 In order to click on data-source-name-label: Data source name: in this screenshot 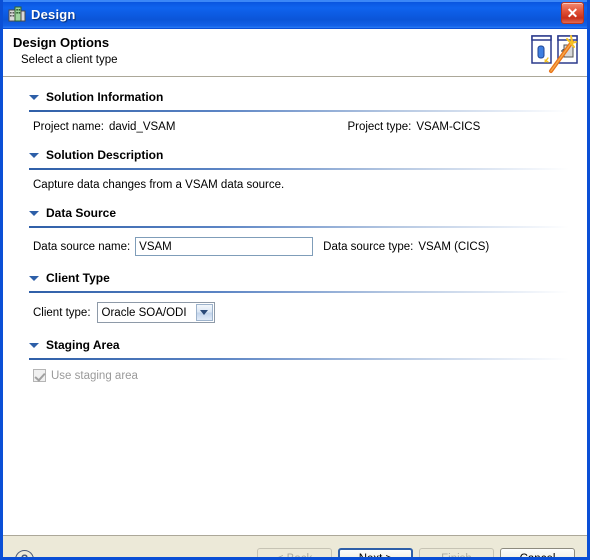, I will do `click(82, 246)`.